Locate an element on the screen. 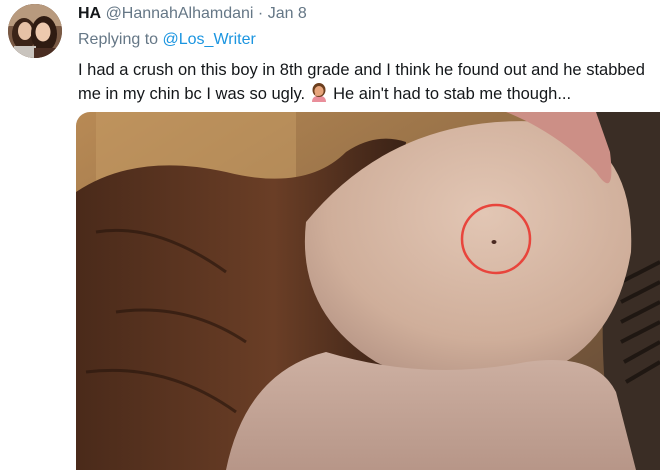 This screenshot has height=470, width=660. replying-to: Replying to @Los_Writer is located at coordinates (167, 40).